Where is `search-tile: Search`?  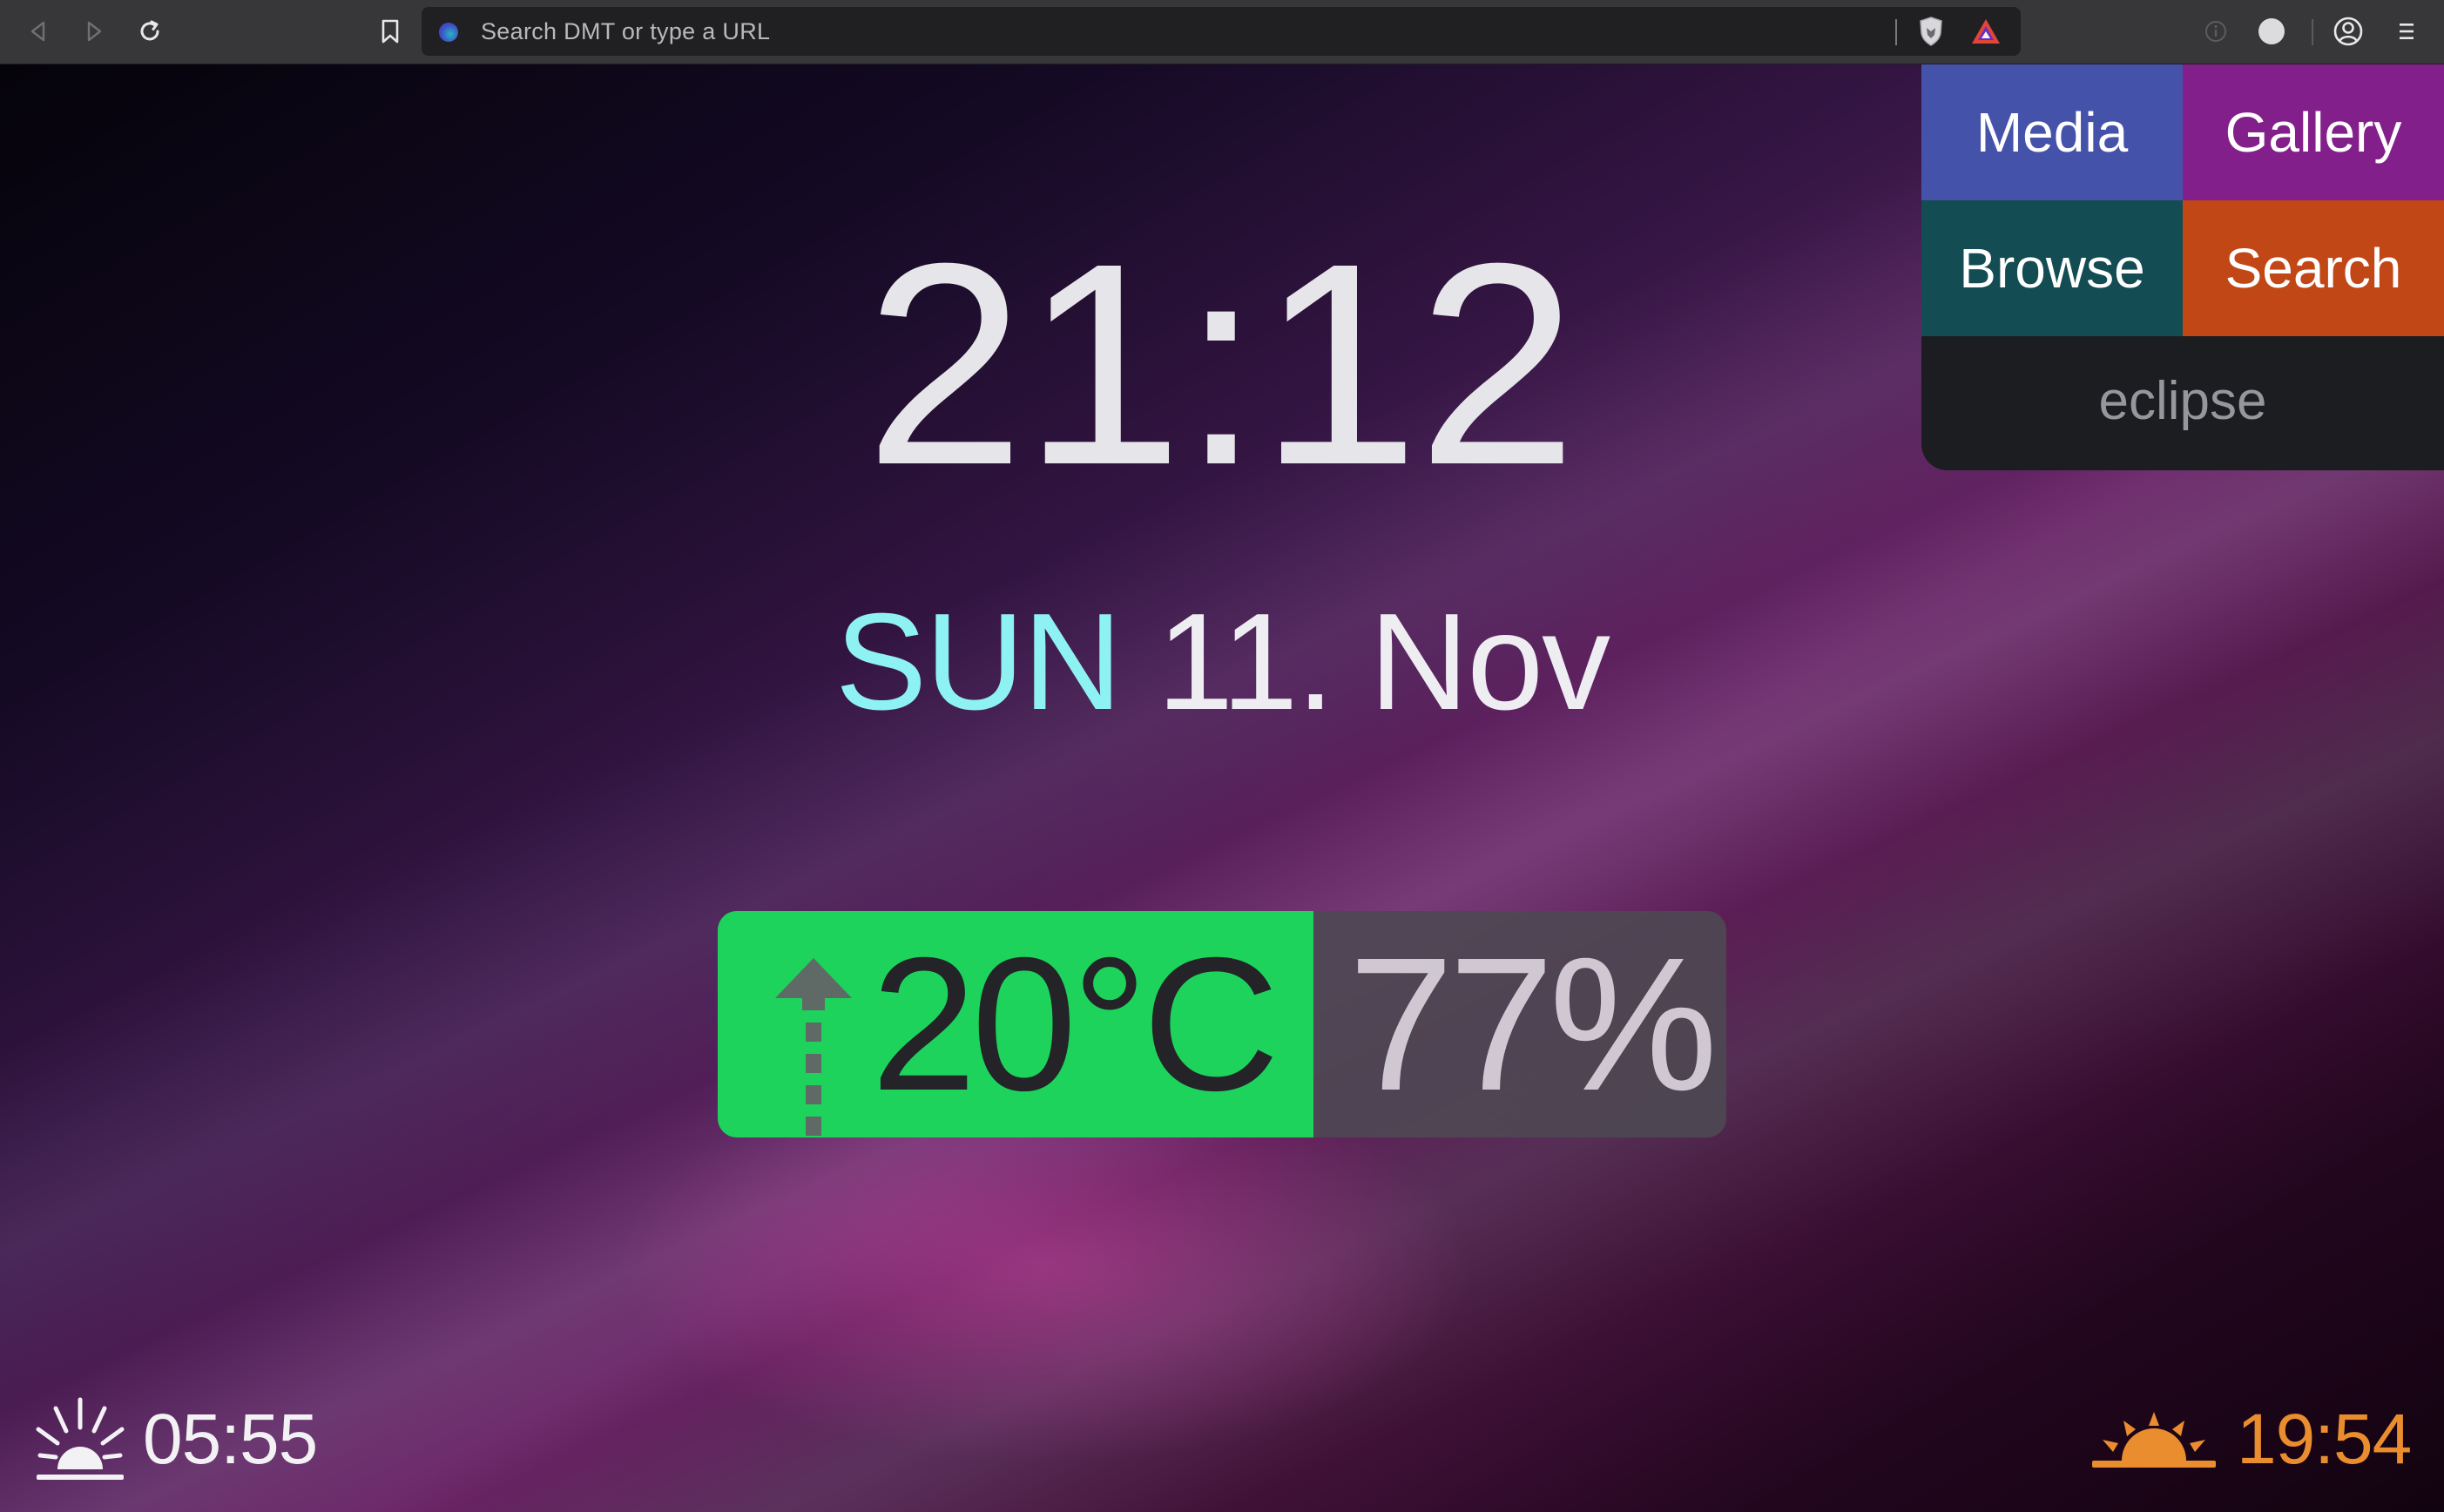
search-tile: Search is located at coordinates (2313, 268).